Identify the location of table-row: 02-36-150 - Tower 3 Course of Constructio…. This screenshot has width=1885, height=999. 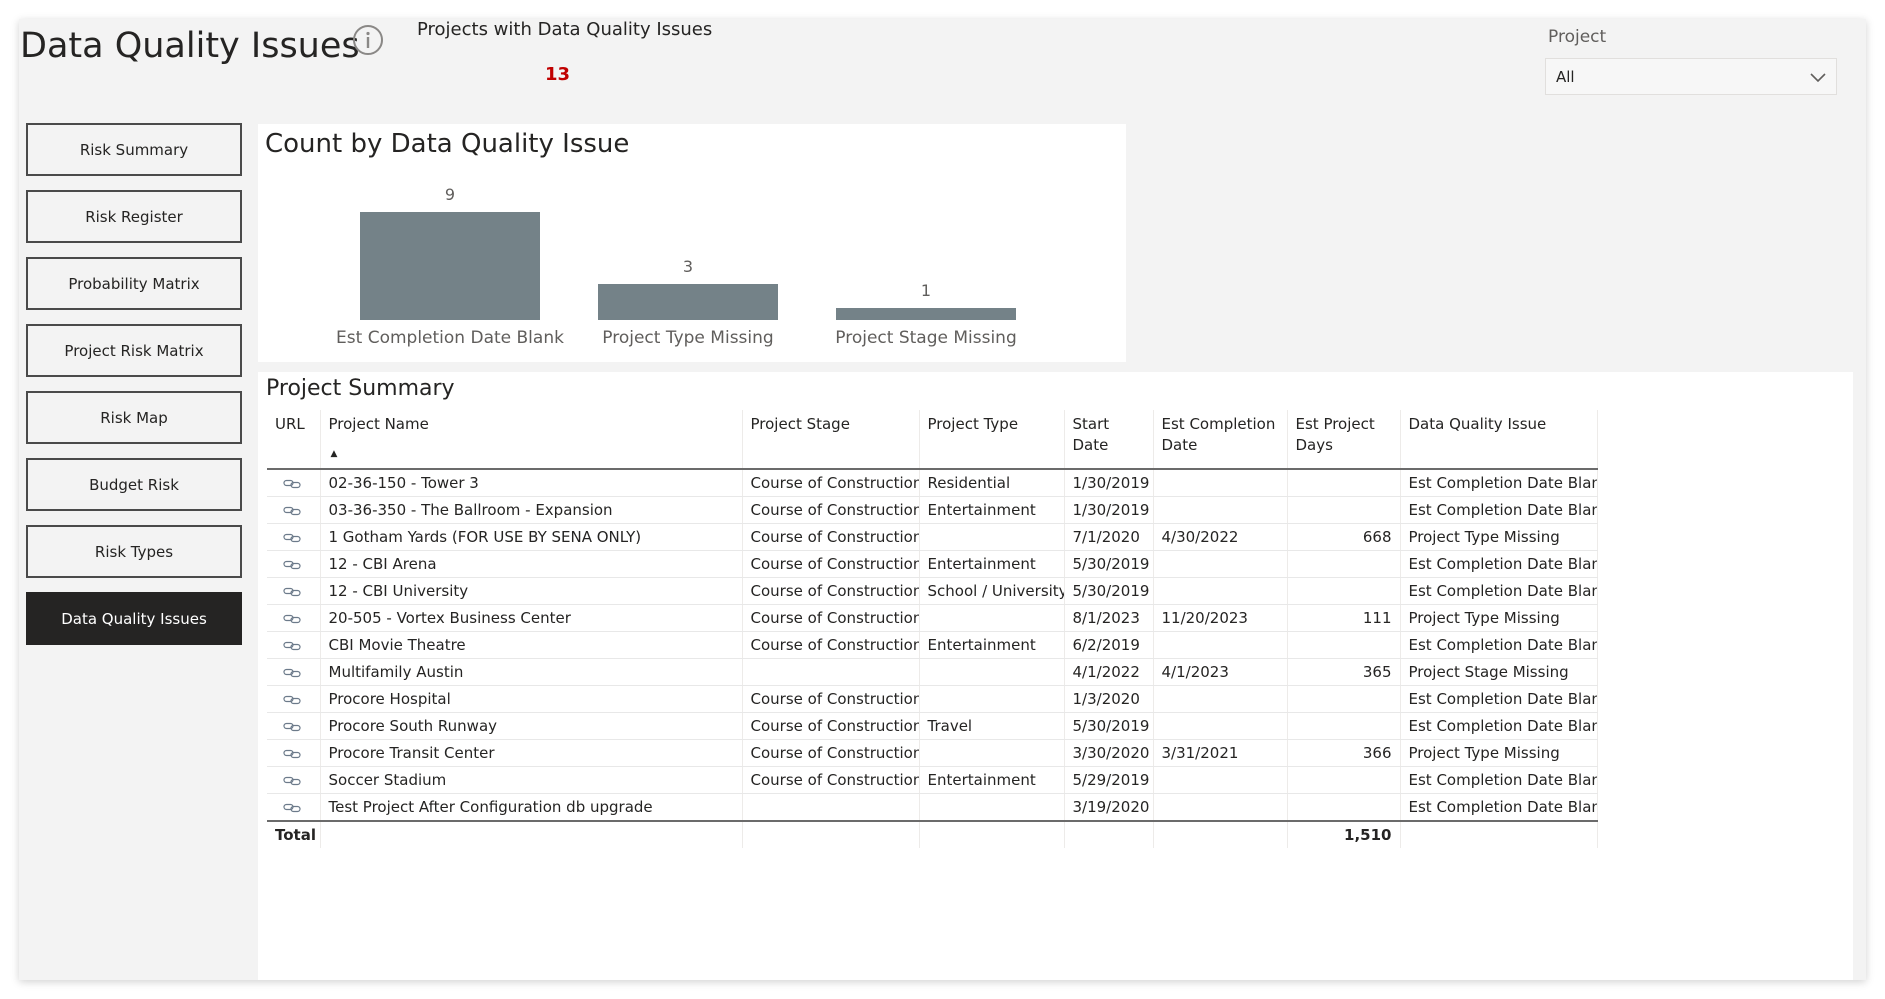
(932, 483).